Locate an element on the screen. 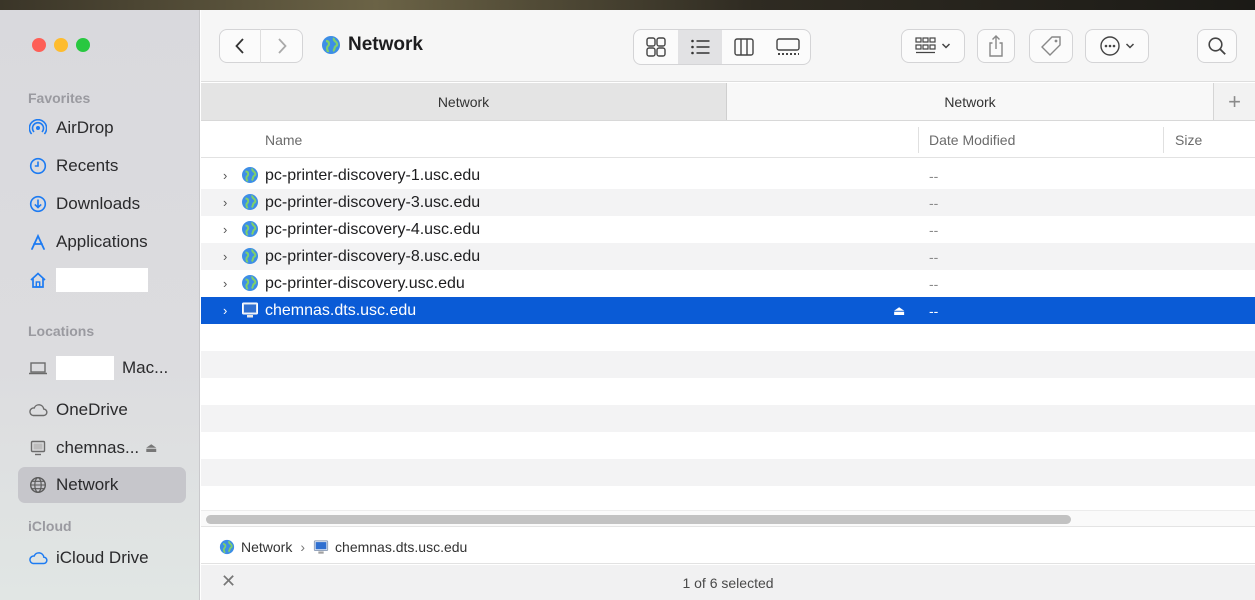 This screenshot has height=600, width=1255. sidebar-item-label: Applications is located at coordinates (102, 241).